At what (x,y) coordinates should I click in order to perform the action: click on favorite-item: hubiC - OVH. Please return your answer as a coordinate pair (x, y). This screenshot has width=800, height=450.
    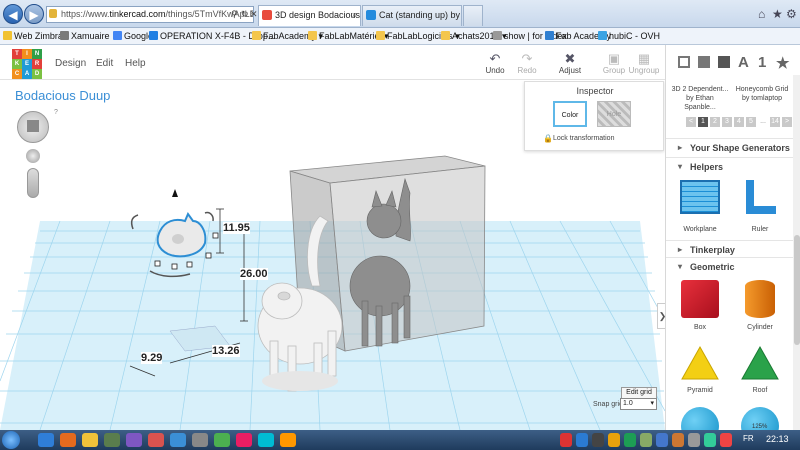
    Looking at the image, I should click on (629, 36).